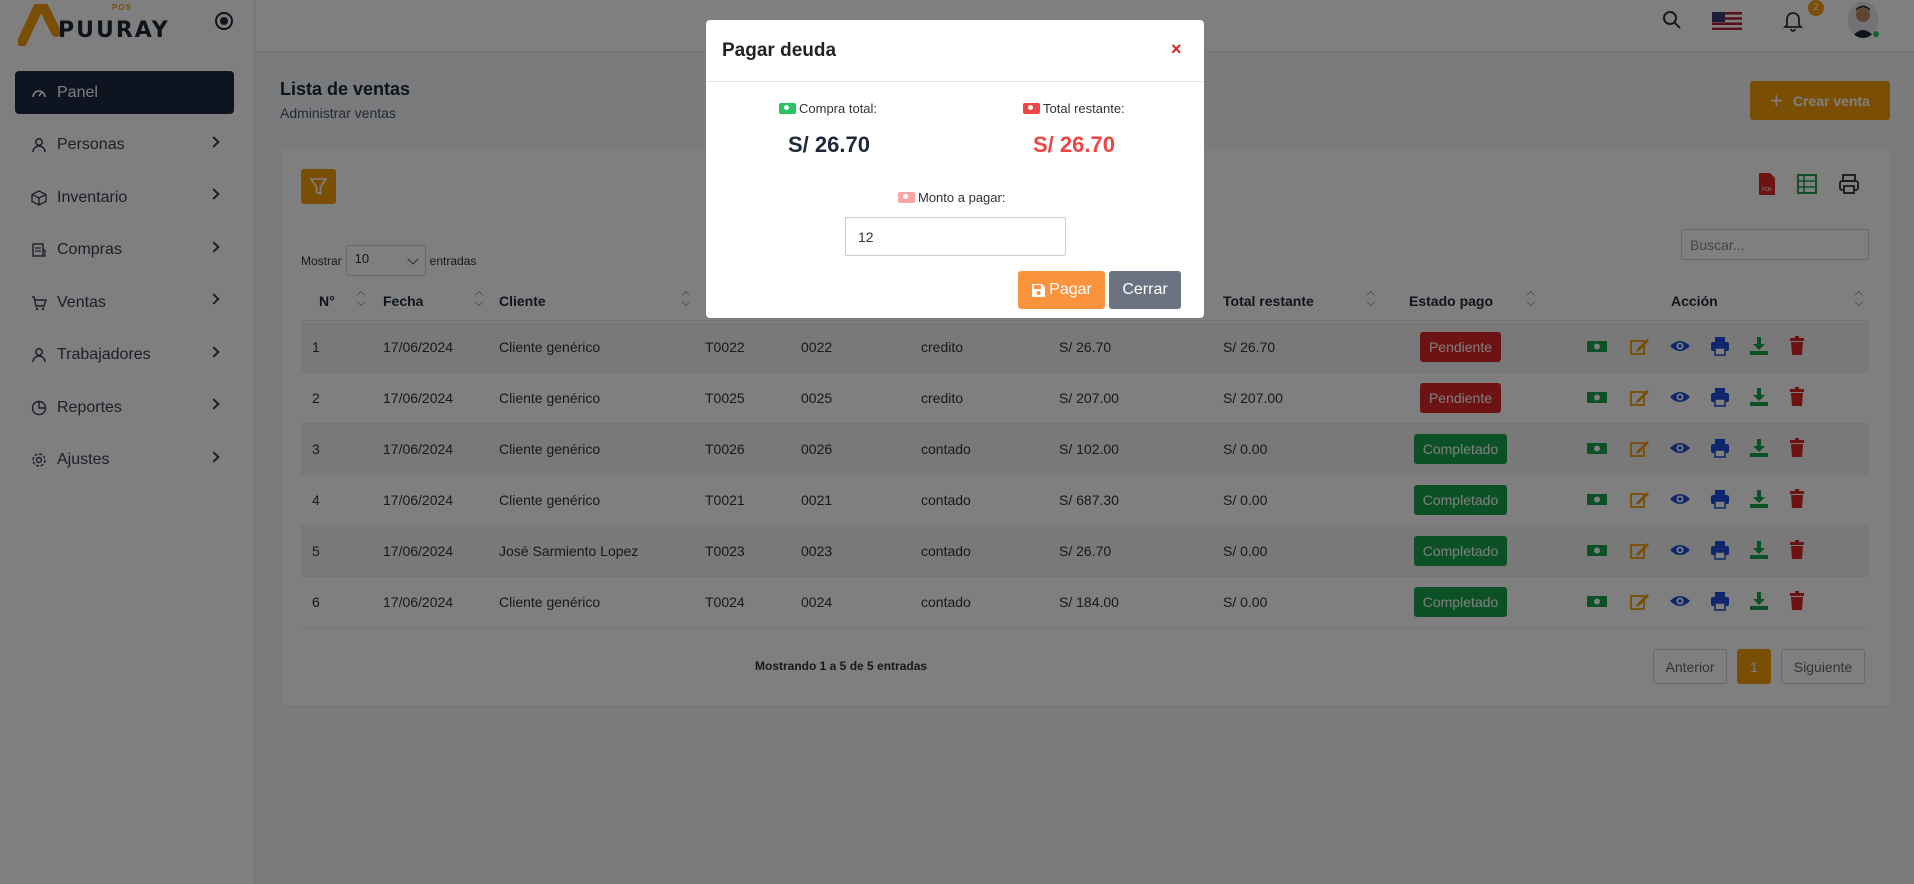 Image resolution: width=1914 pixels, height=884 pixels. What do you see at coordinates (955, 81) in the screenshot?
I see `divider` at bounding box center [955, 81].